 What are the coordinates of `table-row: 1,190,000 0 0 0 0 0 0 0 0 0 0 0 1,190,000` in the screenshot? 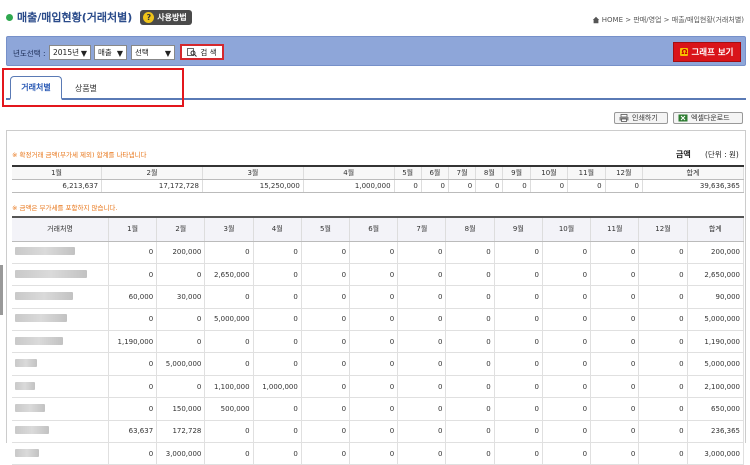 It's located at (378, 342).